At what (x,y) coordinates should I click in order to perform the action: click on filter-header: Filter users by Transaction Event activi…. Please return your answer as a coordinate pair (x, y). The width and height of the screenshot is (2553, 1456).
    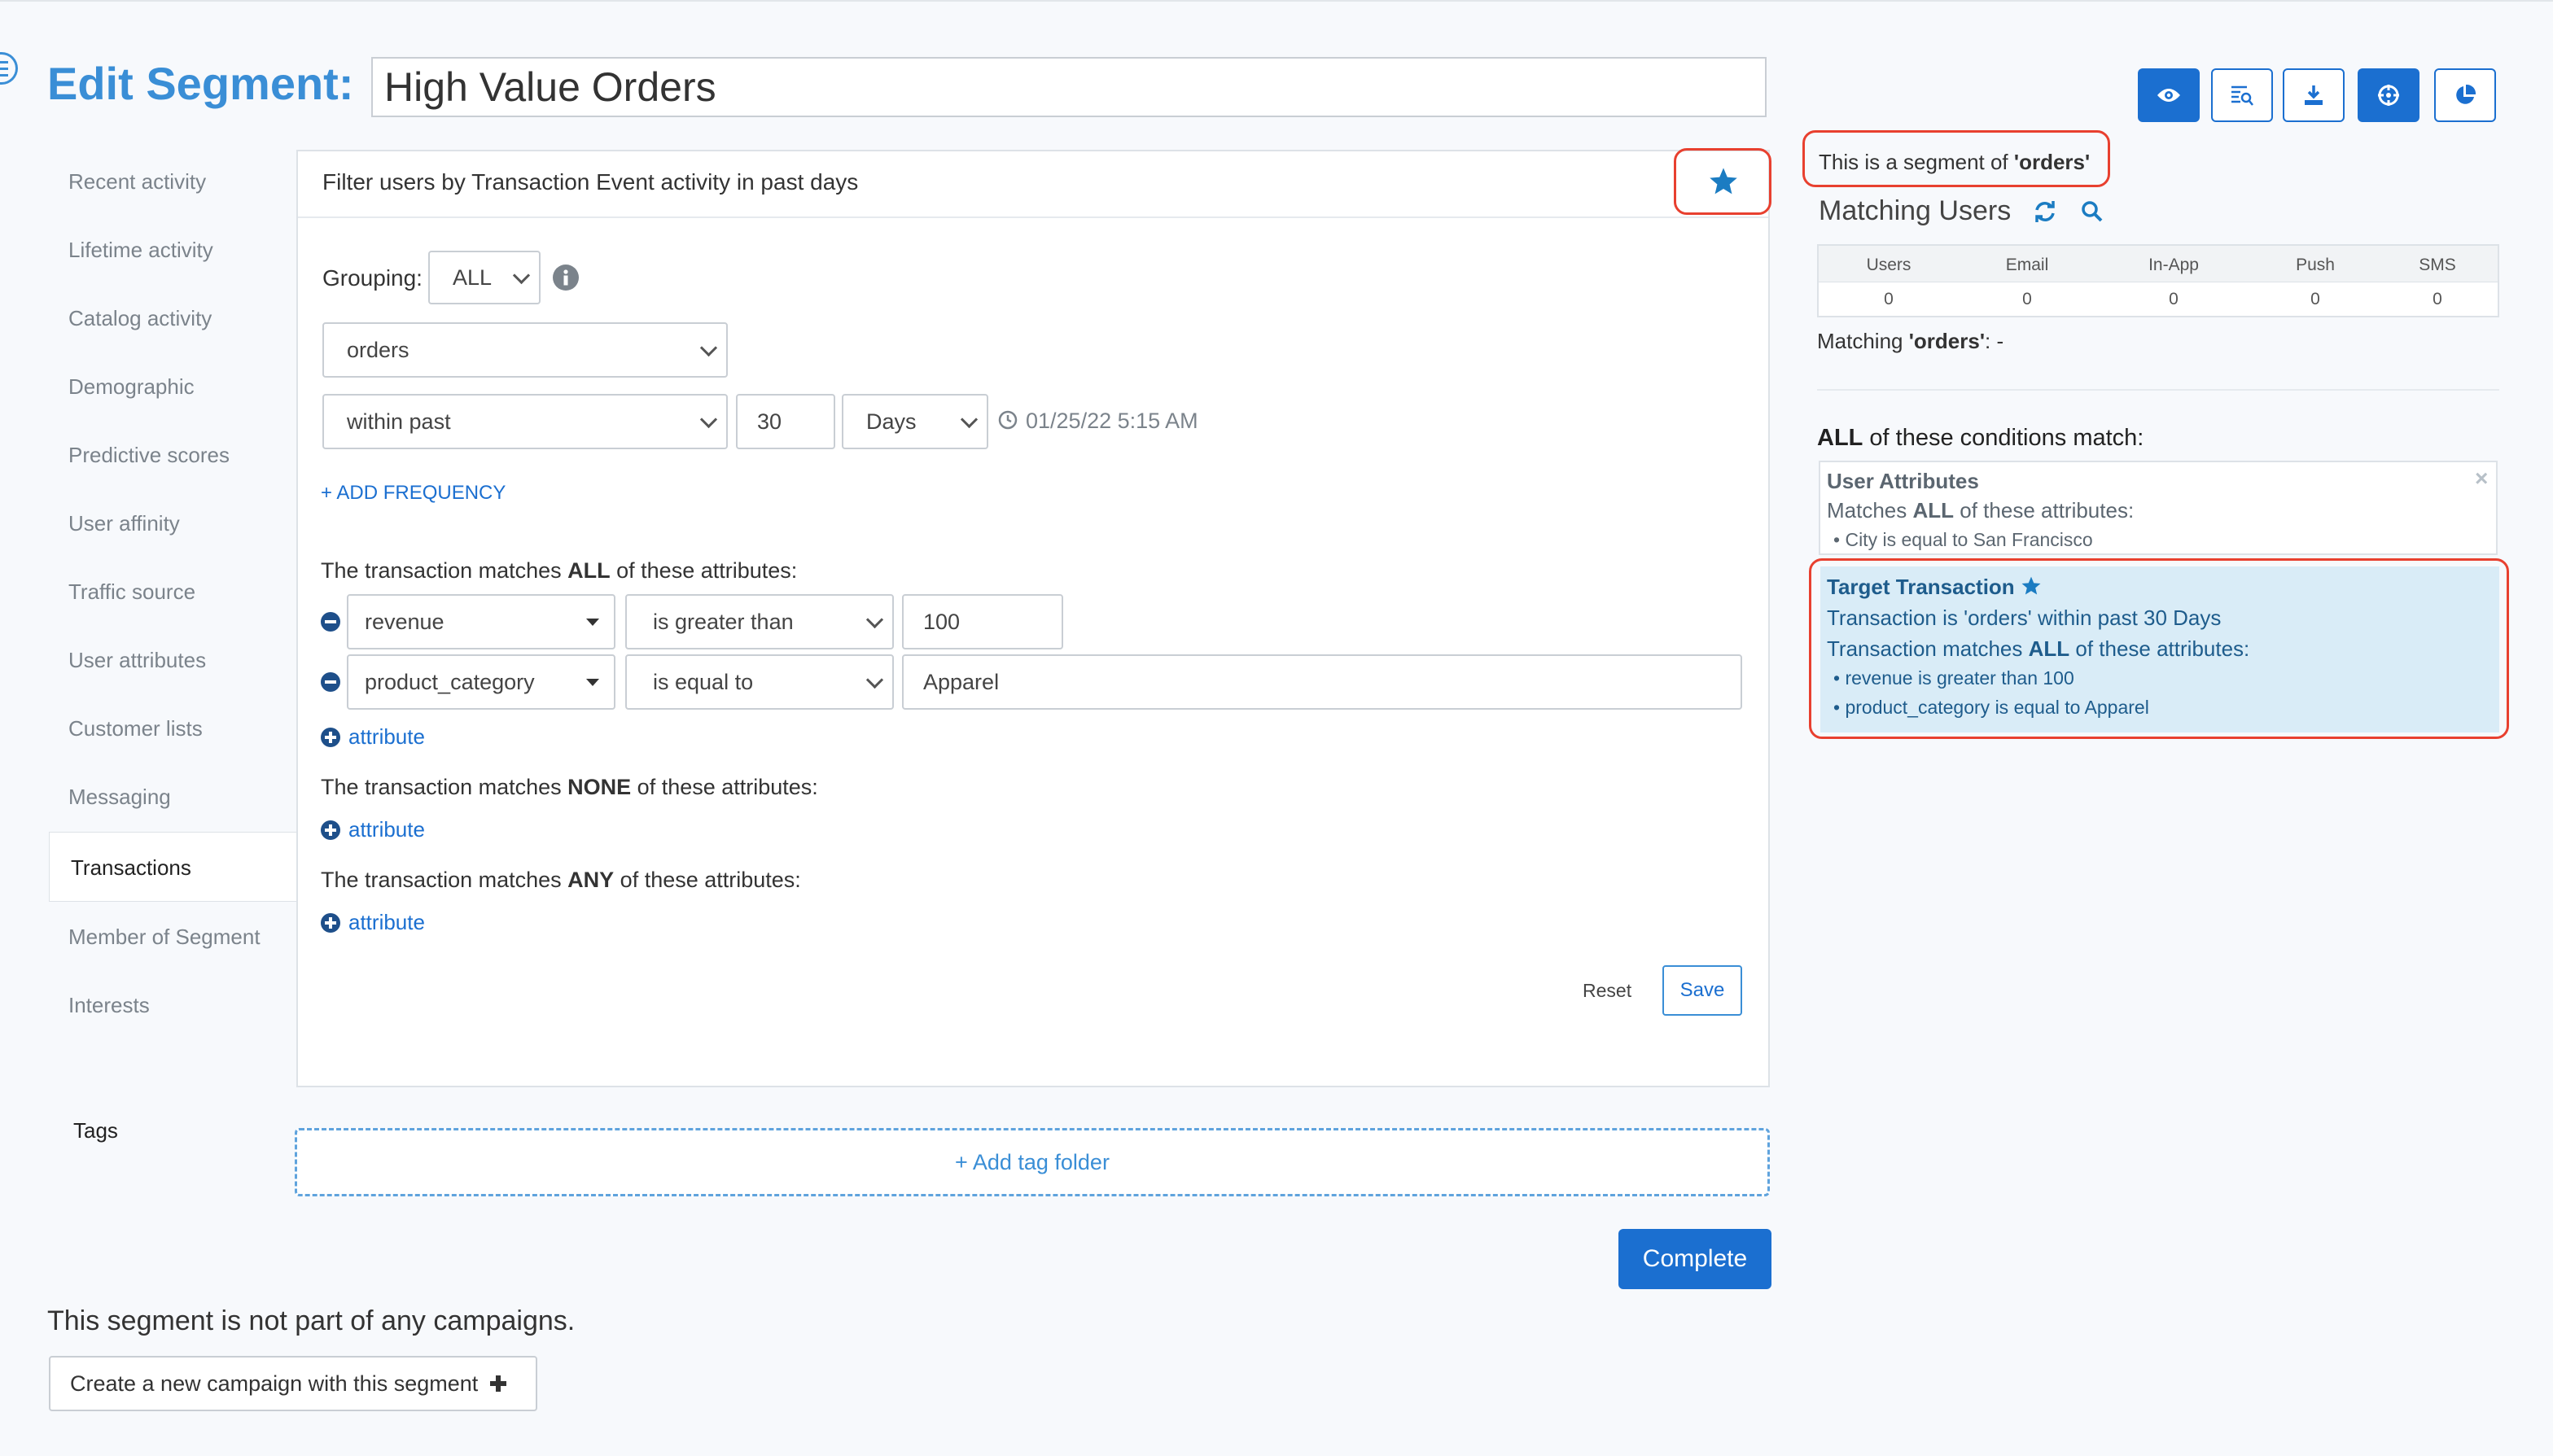
    Looking at the image, I should click on (590, 182).